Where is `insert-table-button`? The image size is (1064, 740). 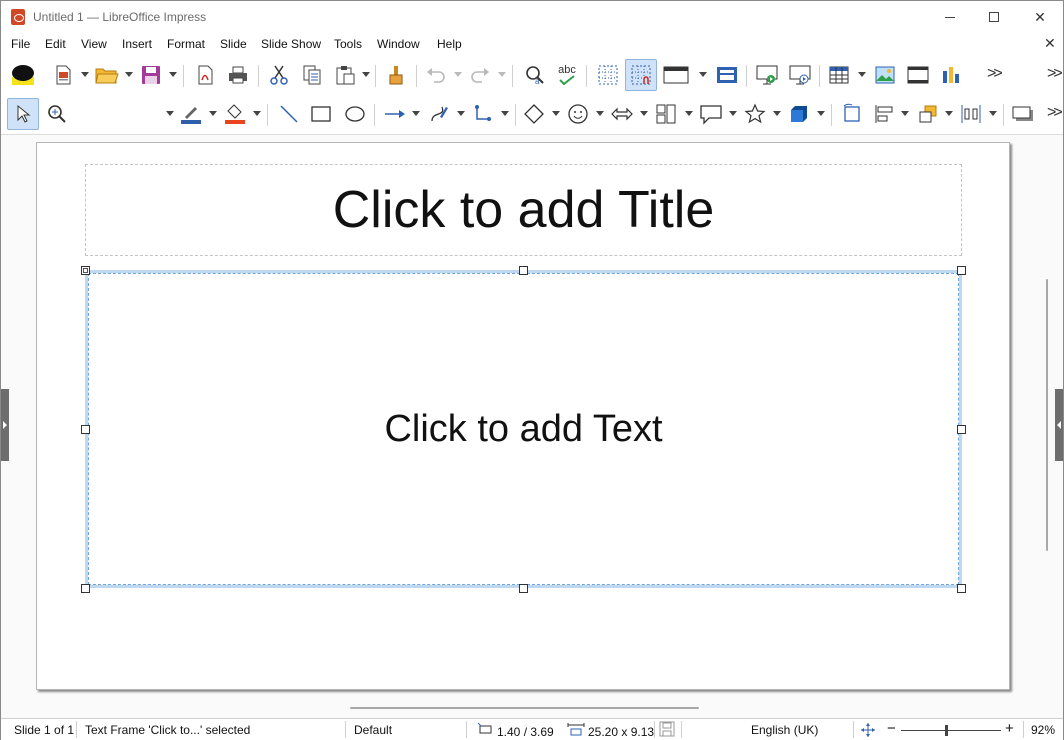 insert-table-button is located at coordinates (839, 75).